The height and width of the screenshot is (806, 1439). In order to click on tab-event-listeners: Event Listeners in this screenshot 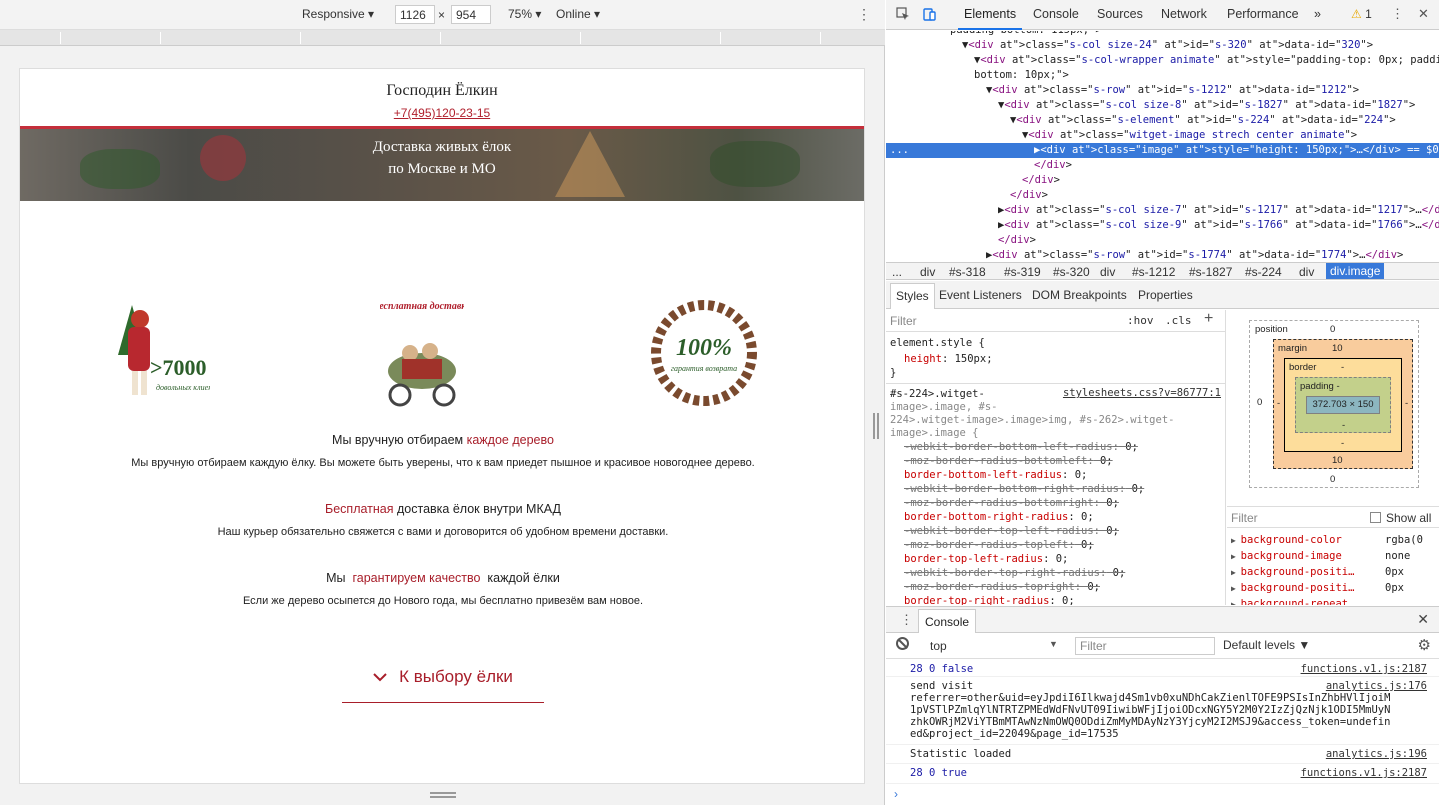, I will do `click(980, 295)`.